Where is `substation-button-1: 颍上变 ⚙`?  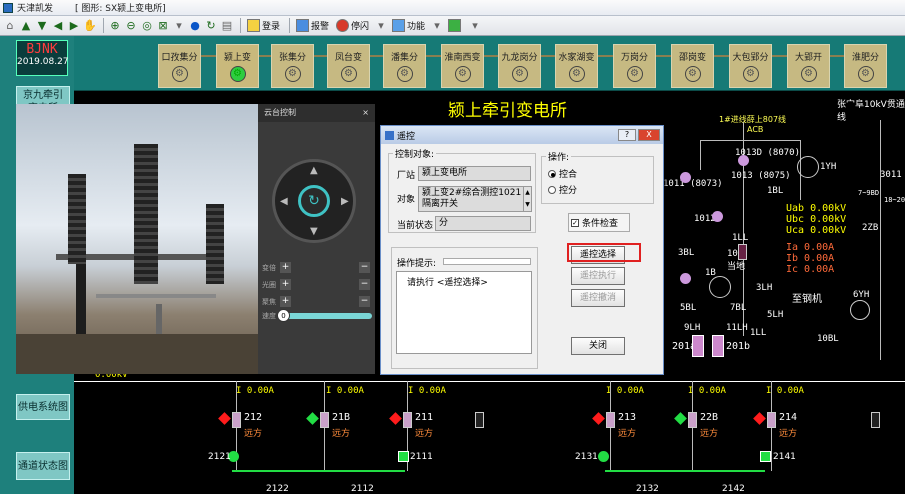
substation-button-1: 颍上变 ⚙ is located at coordinates (237, 66).